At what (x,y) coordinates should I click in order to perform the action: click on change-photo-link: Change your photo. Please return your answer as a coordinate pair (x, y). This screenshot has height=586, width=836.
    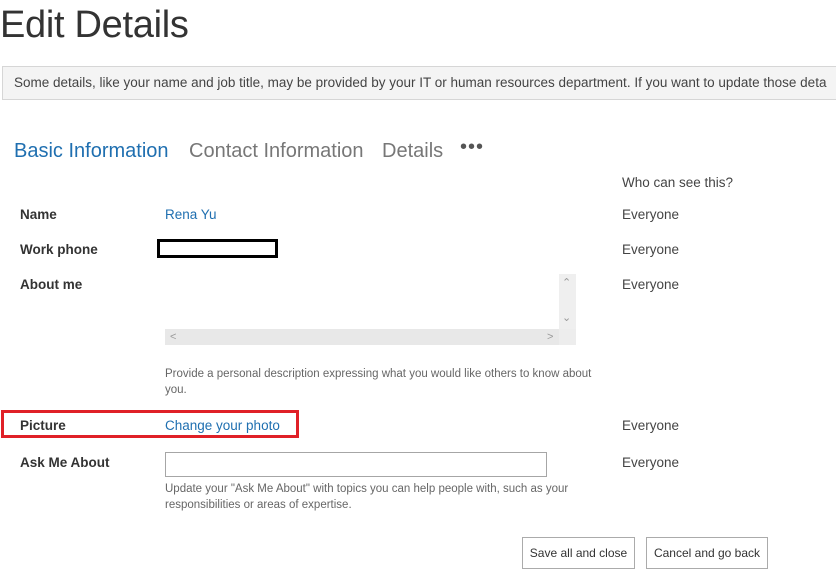
    Looking at the image, I should click on (222, 425).